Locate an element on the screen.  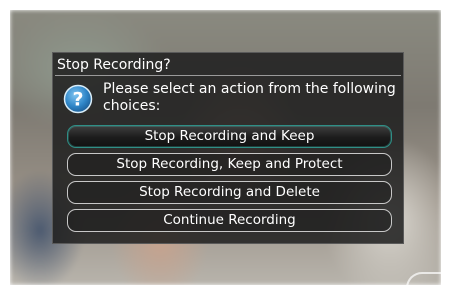
continue-recording-button: Continue Recording is located at coordinates (229, 220).